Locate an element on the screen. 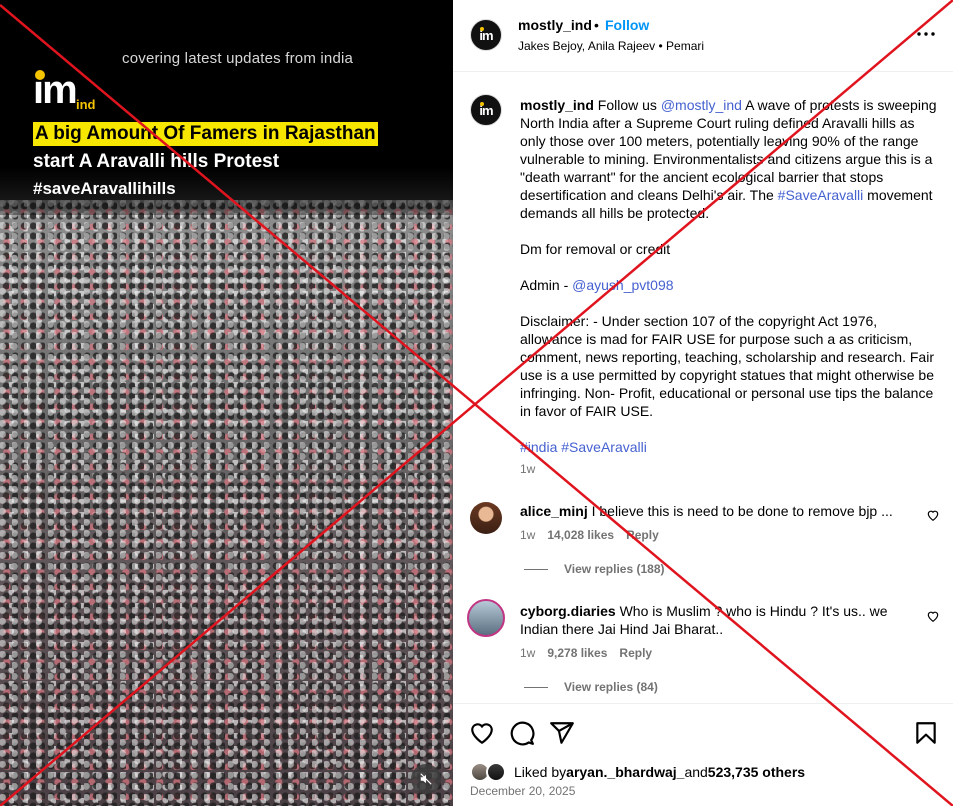 This screenshot has width=953, height=806. mute-toggle-button is located at coordinates (426, 779).